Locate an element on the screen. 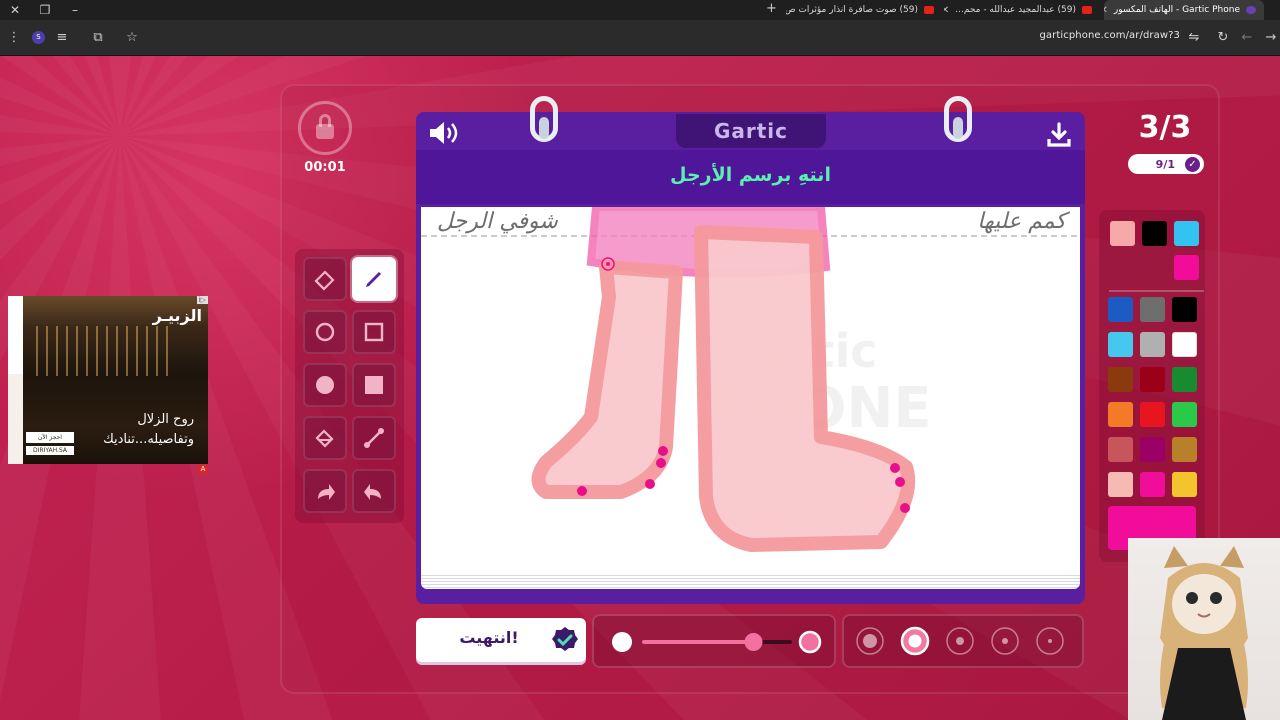  gartic-logo: Gartic is located at coordinates (751, 131).